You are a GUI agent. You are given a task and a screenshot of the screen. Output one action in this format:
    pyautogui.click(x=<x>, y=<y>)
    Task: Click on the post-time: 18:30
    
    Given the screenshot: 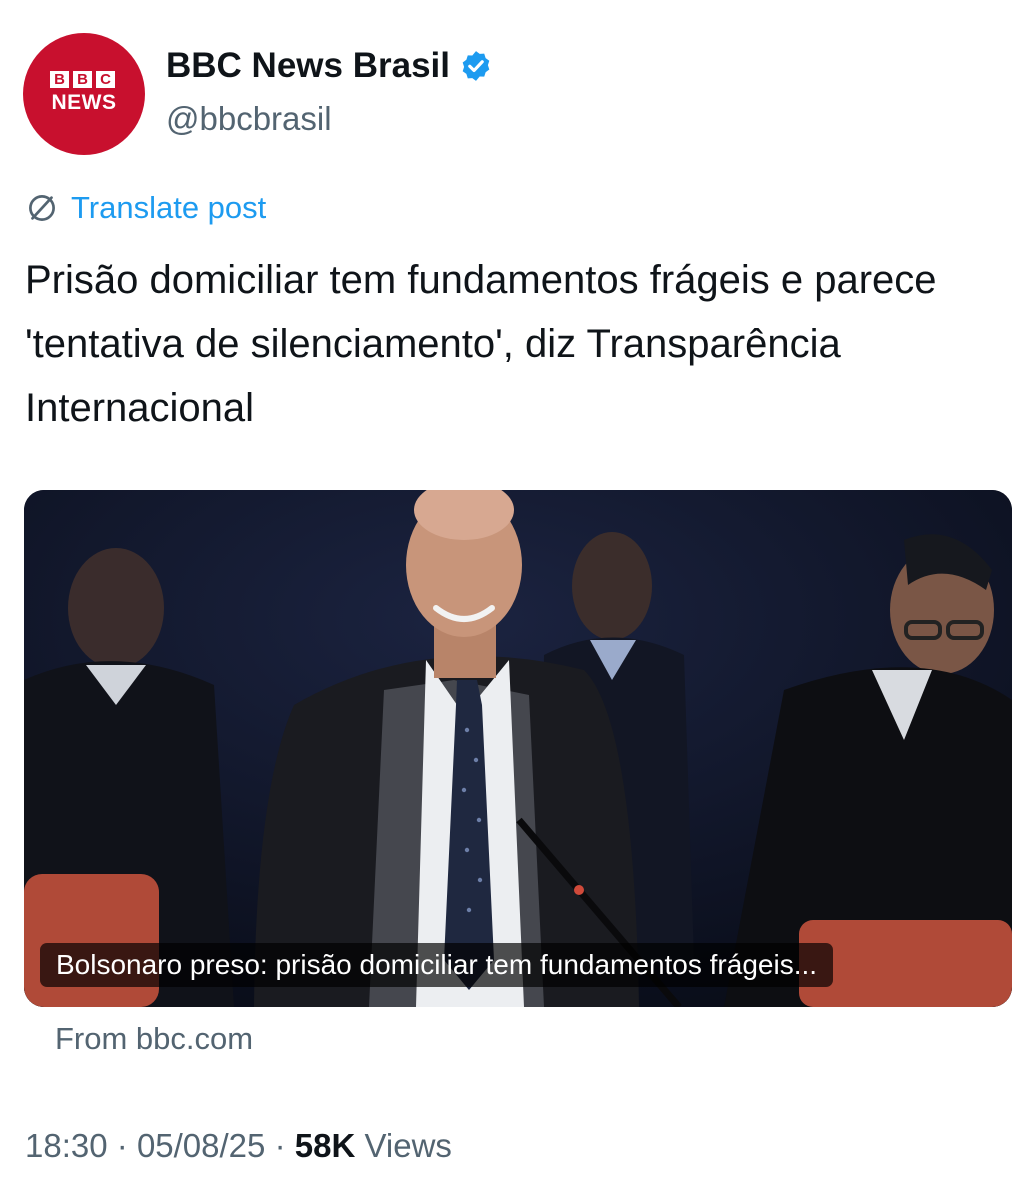 What is the action you would take?
    pyautogui.click(x=66, y=1145)
    